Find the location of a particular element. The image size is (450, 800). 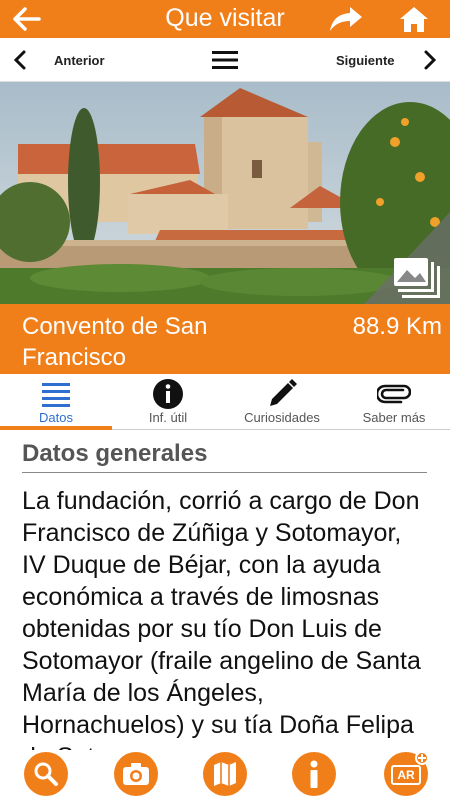

list-icon is located at coordinates (56, 394).